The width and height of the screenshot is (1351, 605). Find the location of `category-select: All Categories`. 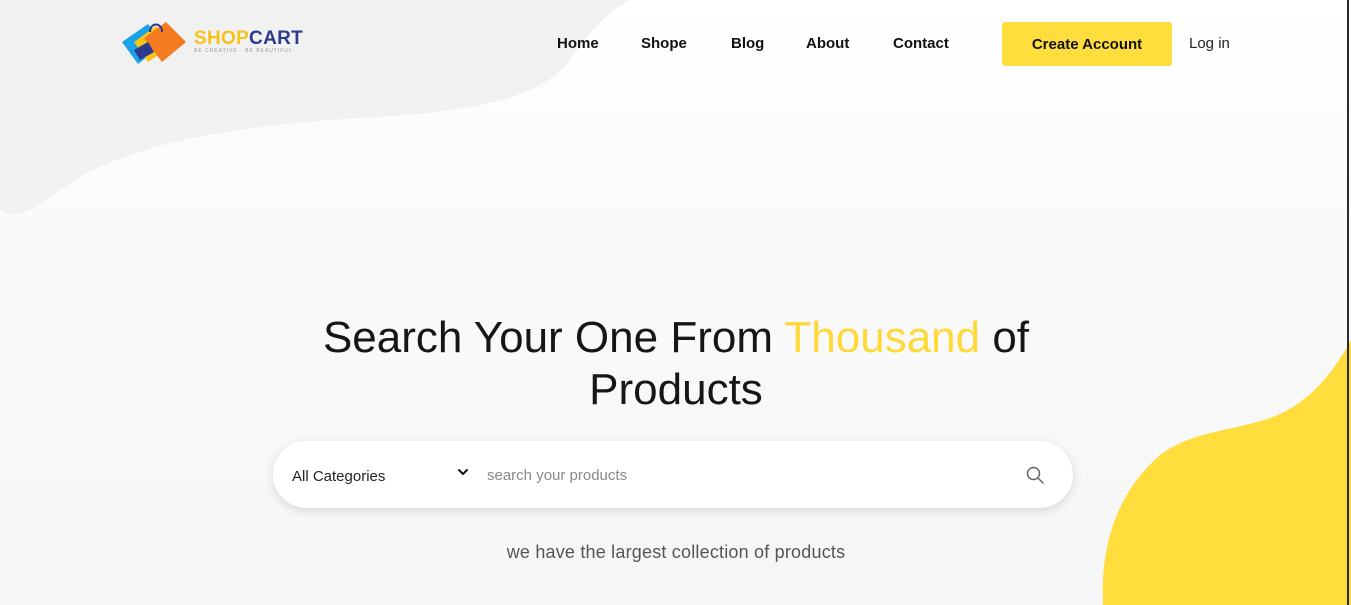

category-select: All Categories is located at coordinates (338, 476).